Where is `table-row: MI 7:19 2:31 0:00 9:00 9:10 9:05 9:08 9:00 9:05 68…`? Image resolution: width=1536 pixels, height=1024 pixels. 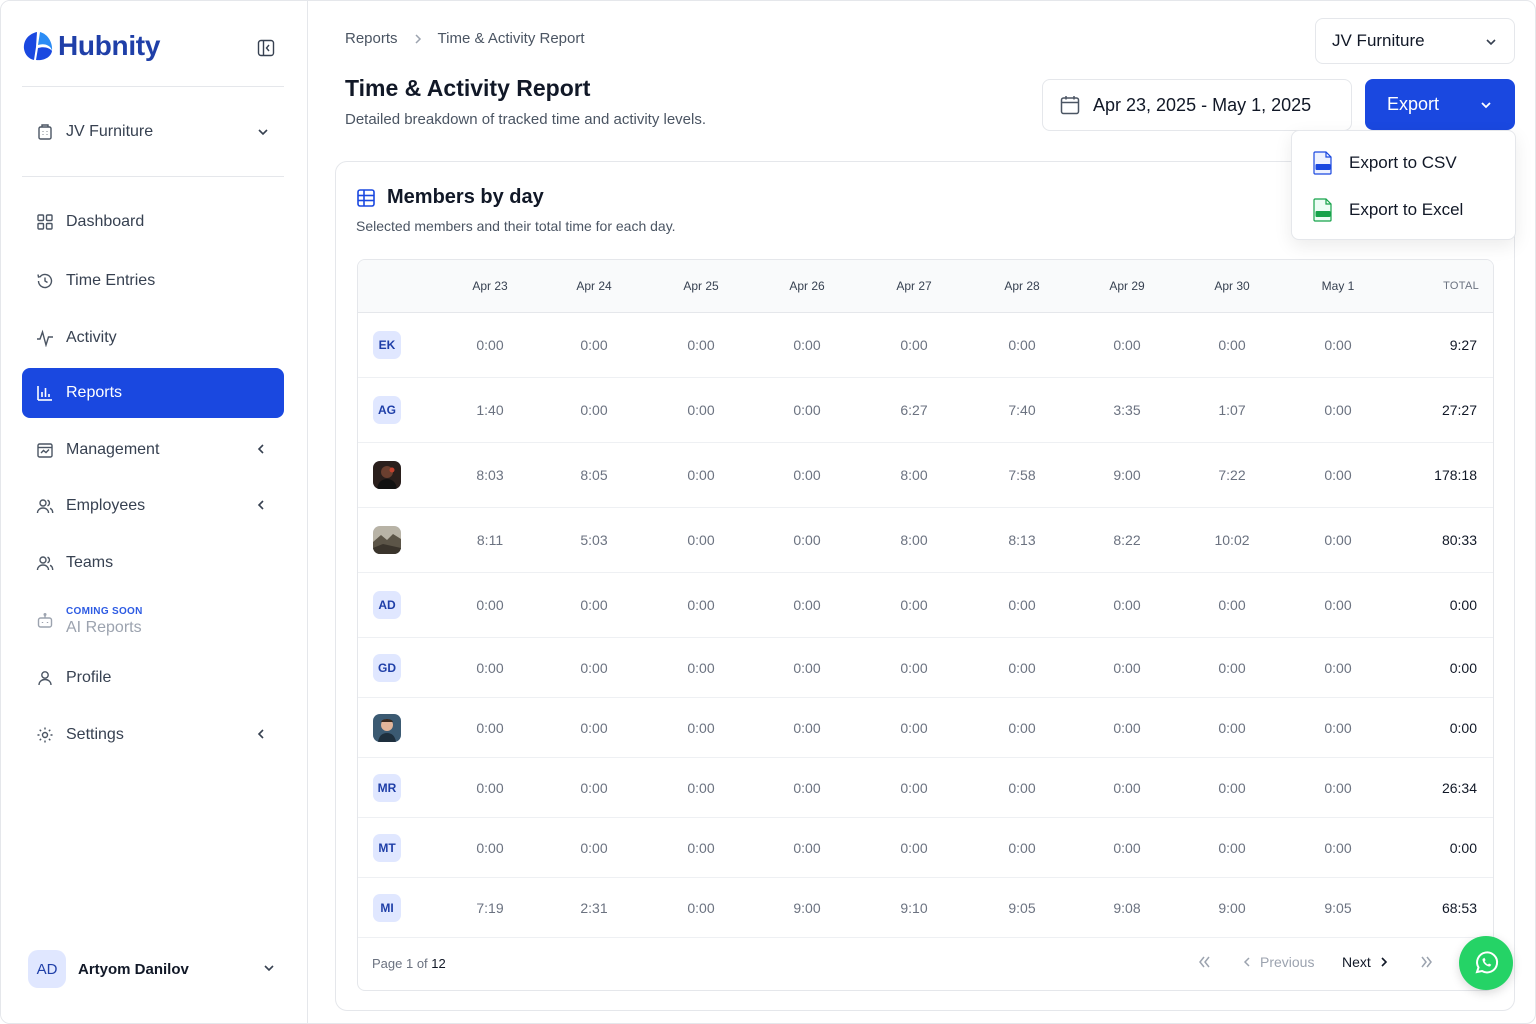 table-row: MI 7:19 2:31 0:00 9:00 9:10 9:05 9:08 9:00 9:05 68… is located at coordinates (925, 908).